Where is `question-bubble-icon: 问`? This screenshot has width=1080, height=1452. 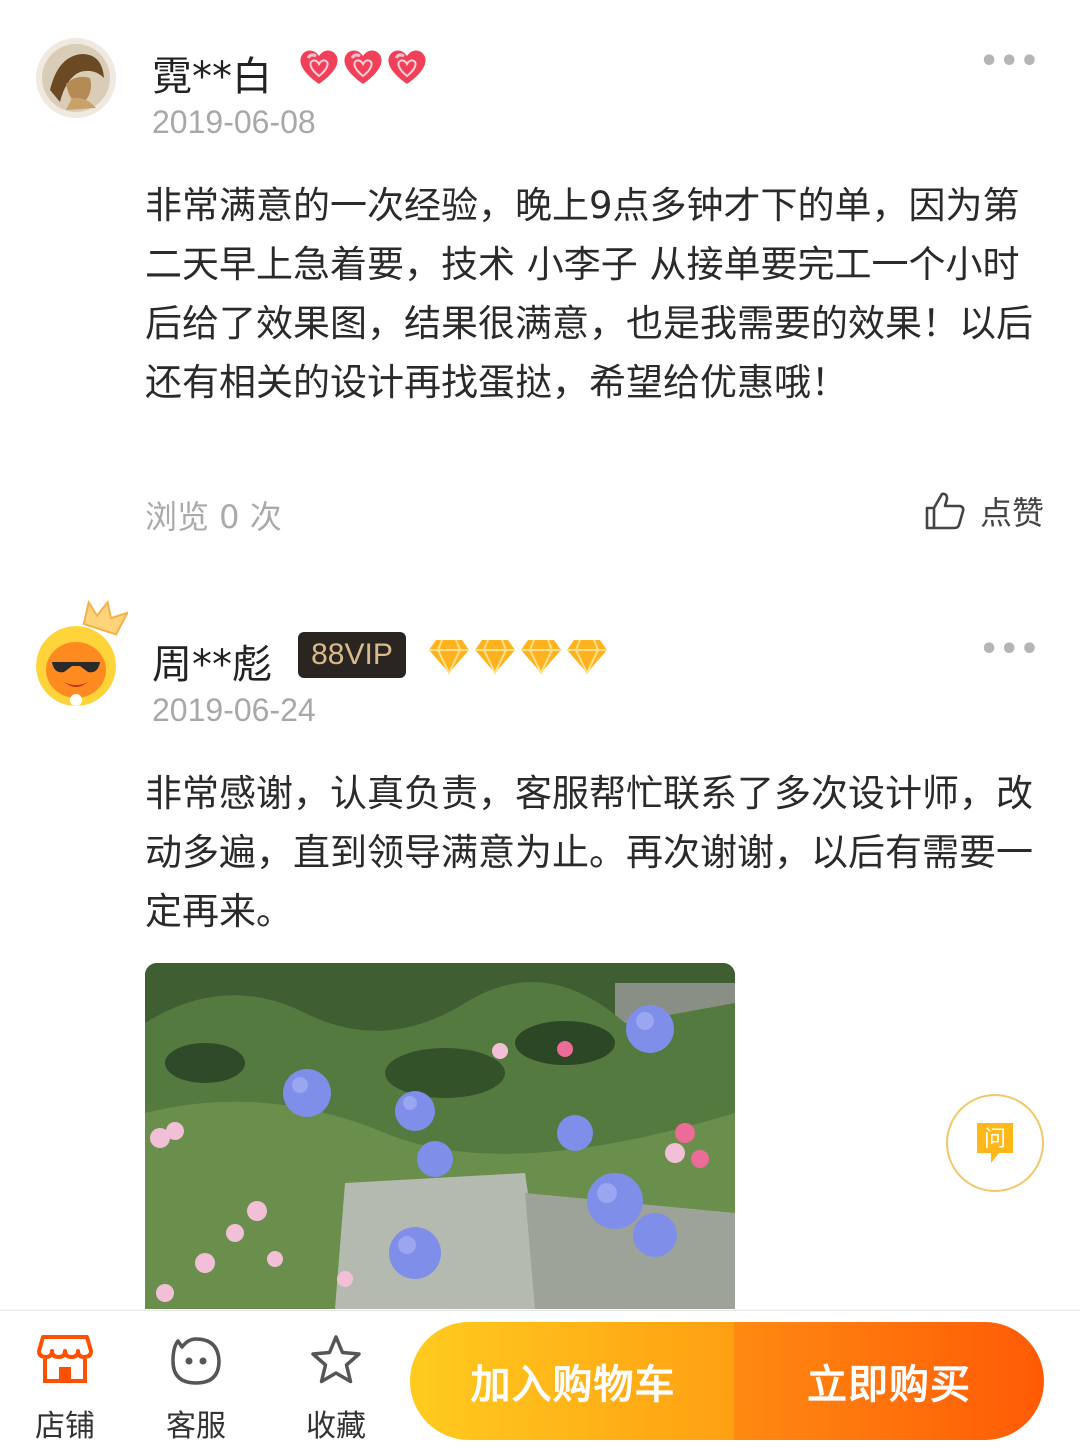
question-bubble-icon: 问 is located at coordinates (995, 1143).